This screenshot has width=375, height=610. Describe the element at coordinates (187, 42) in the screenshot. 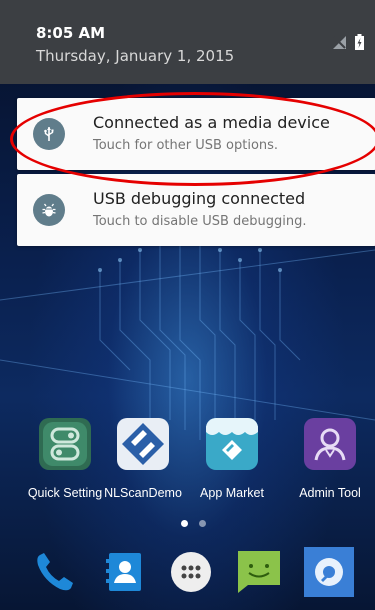

I see `notification-shade-header: 8:05 AM Thursday, January 1, 2015` at that location.